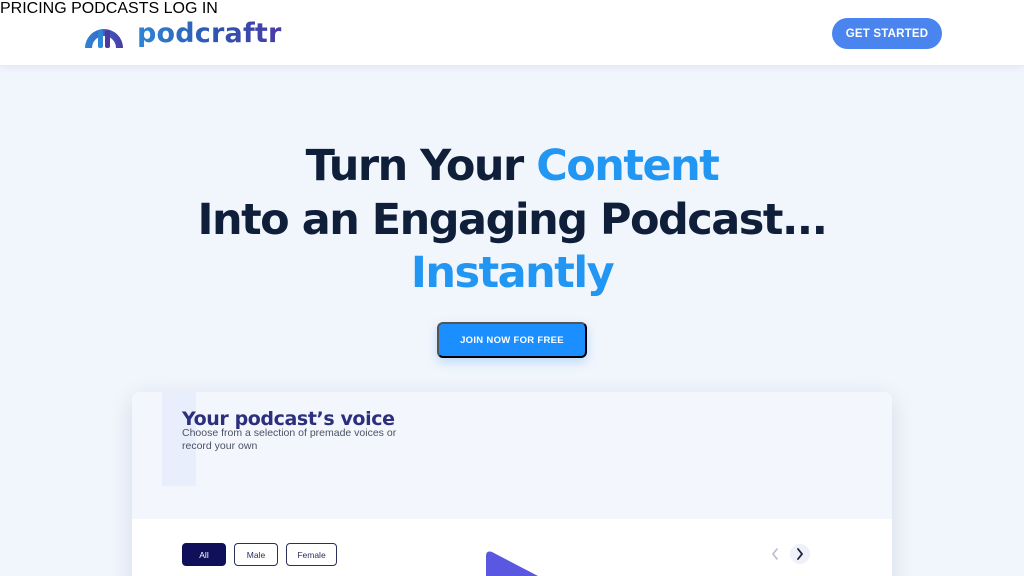 The height and width of the screenshot is (576, 1024). What do you see at coordinates (512, 563) in the screenshot?
I see `play-icon` at bounding box center [512, 563].